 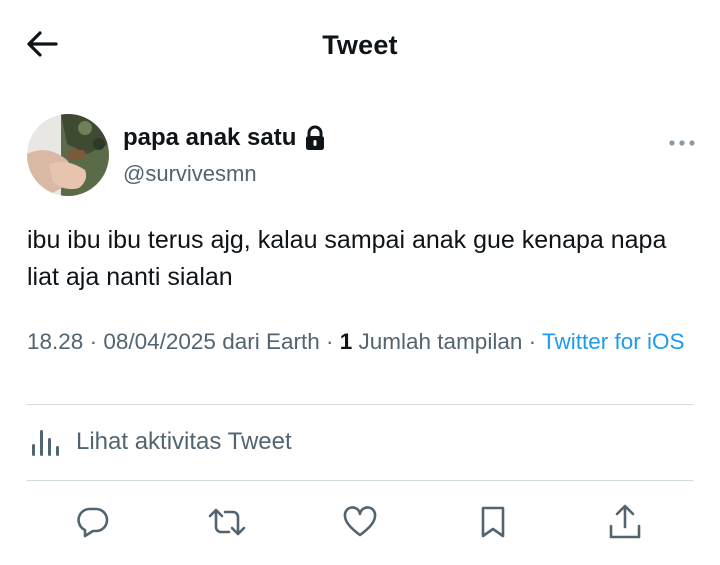 I want to click on view-activity-button: Lihat aktivitas Tweet, so click(x=161, y=442).